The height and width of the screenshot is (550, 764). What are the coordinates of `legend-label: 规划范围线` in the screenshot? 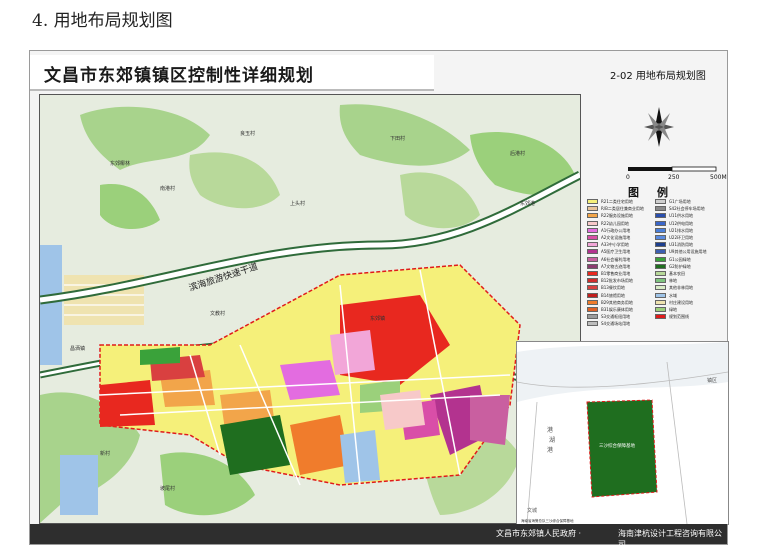 It's located at (679, 317).